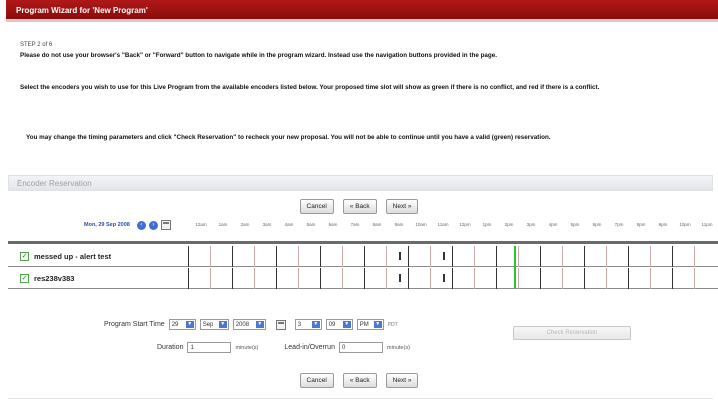  Describe the element at coordinates (339, 324) in the screenshot. I see `minute-select: 09 ▼` at that location.